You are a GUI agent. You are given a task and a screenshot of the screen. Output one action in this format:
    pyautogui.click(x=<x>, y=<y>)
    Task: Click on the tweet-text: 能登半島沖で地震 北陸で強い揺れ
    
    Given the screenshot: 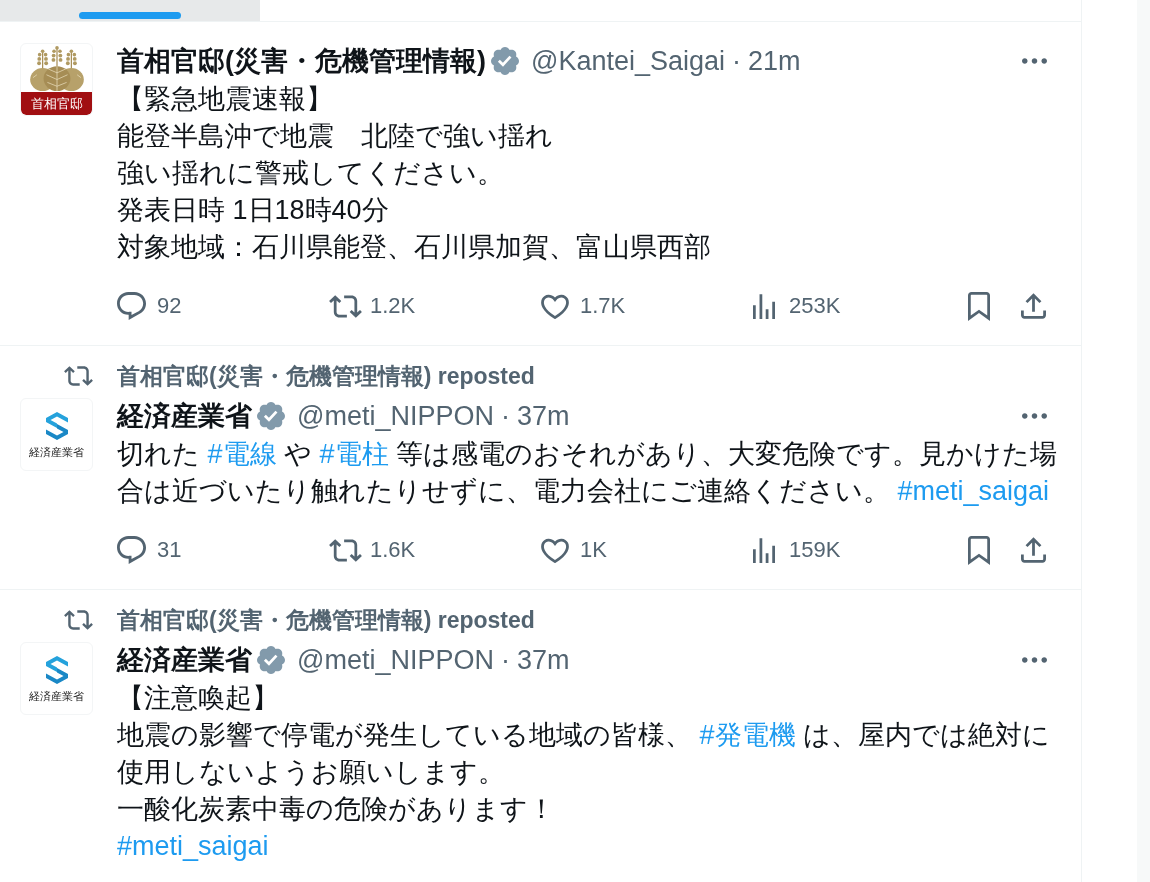 What is the action you would take?
    pyautogui.click(x=335, y=136)
    